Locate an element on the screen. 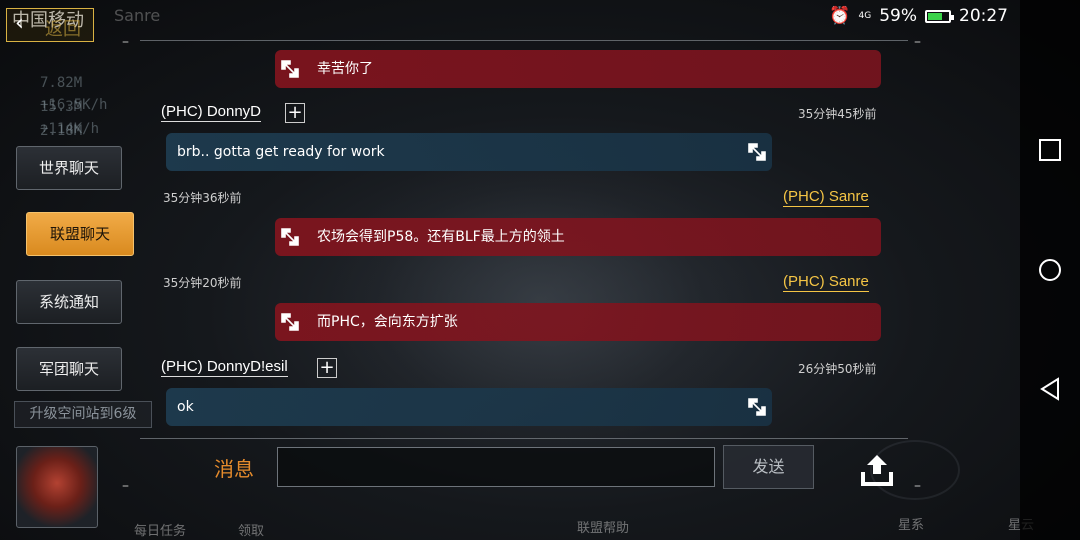 The width and height of the screenshot is (1080, 540). home-icon is located at coordinates (1050, 270).